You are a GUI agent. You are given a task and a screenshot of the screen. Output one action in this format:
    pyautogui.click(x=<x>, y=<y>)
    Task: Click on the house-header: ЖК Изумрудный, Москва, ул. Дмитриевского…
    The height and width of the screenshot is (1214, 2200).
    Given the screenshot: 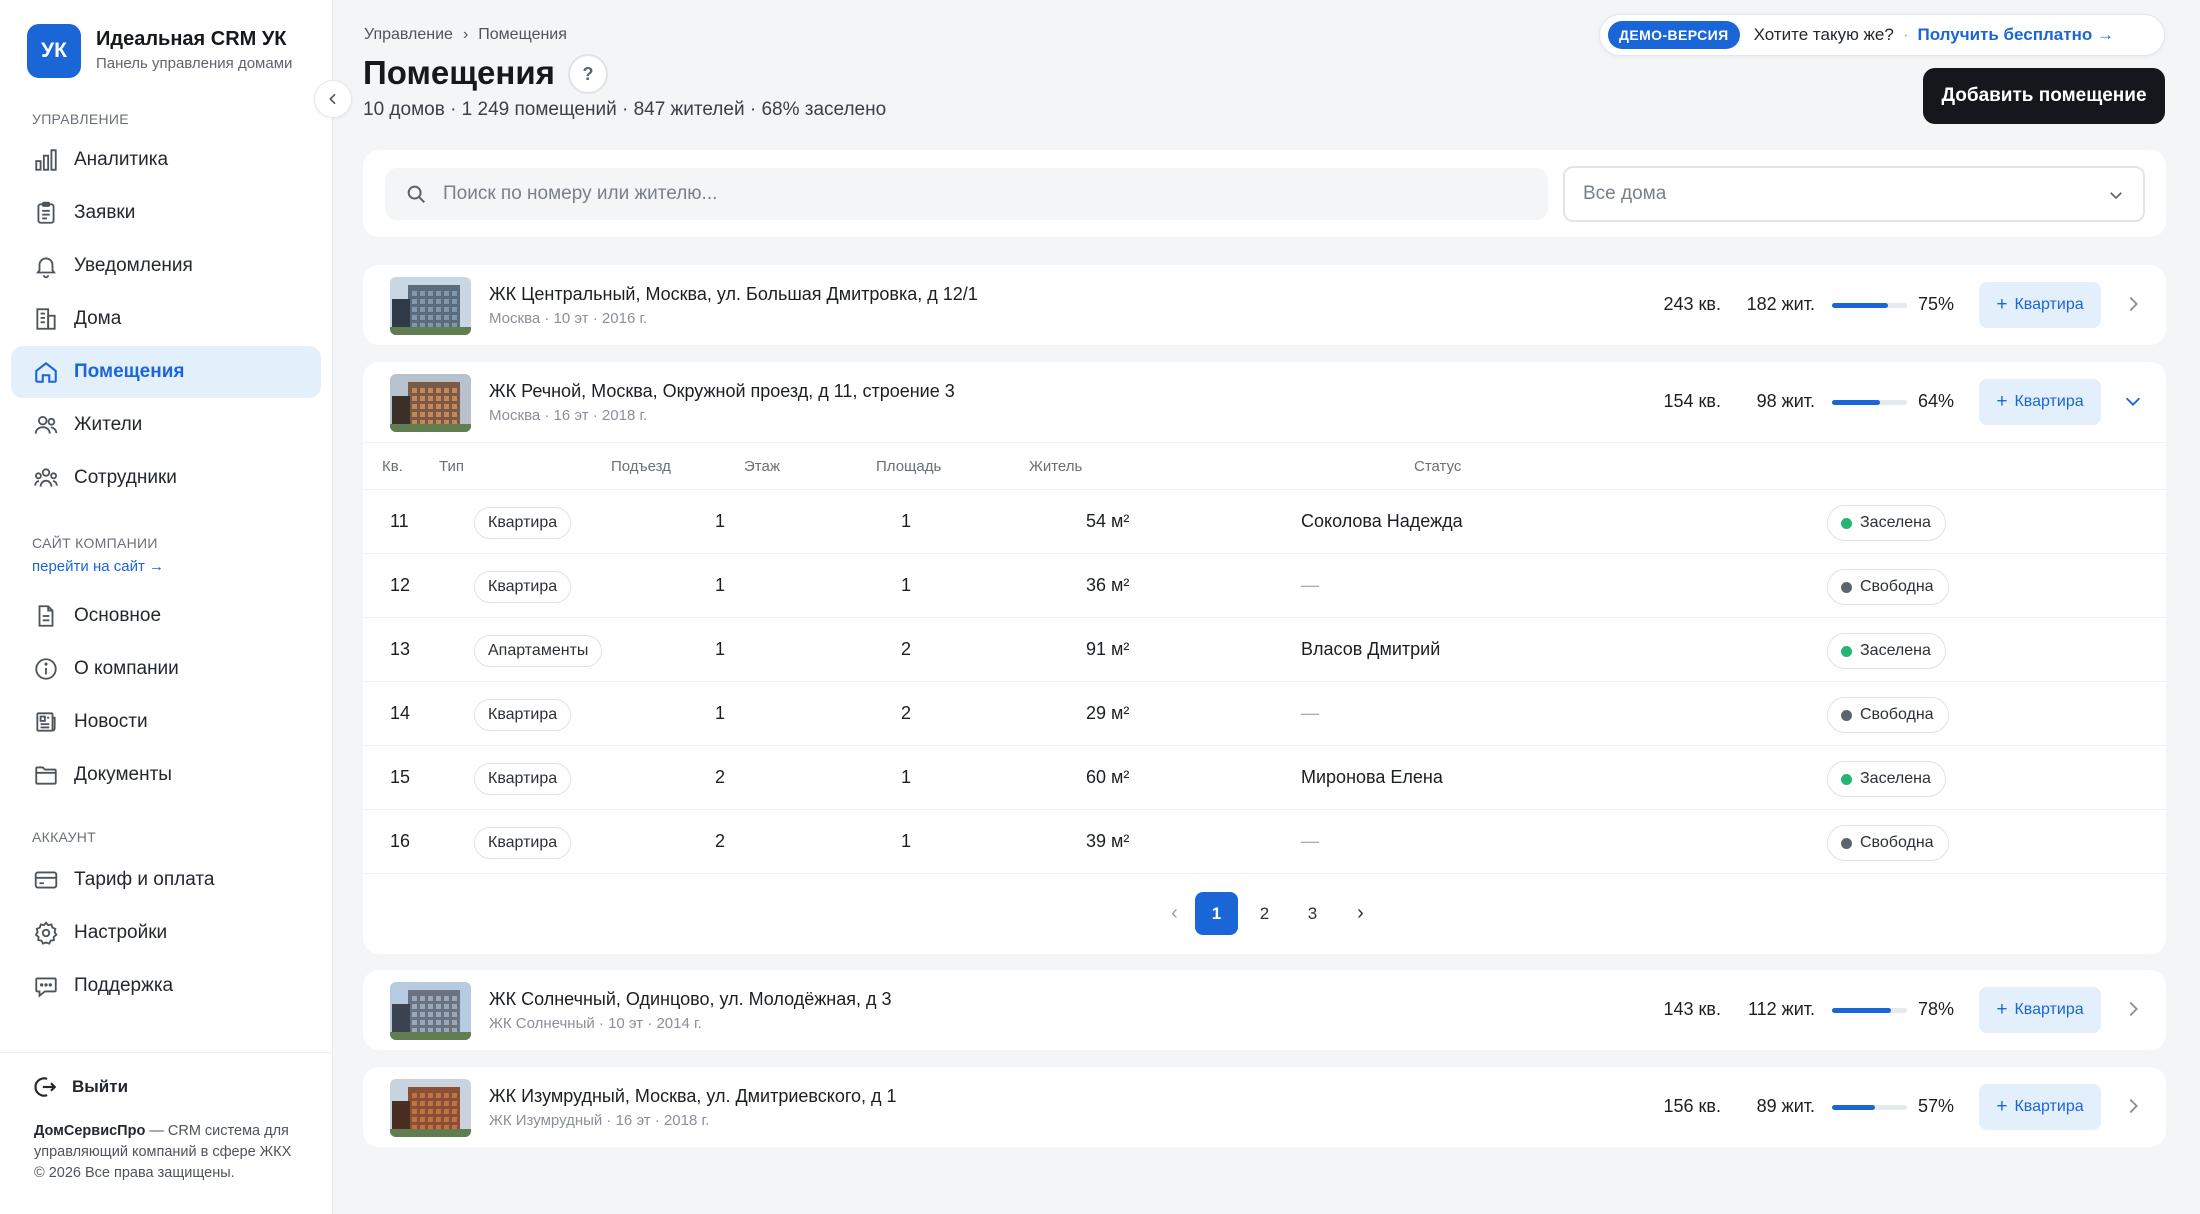 What is the action you would take?
    pyautogui.click(x=1264, y=1107)
    